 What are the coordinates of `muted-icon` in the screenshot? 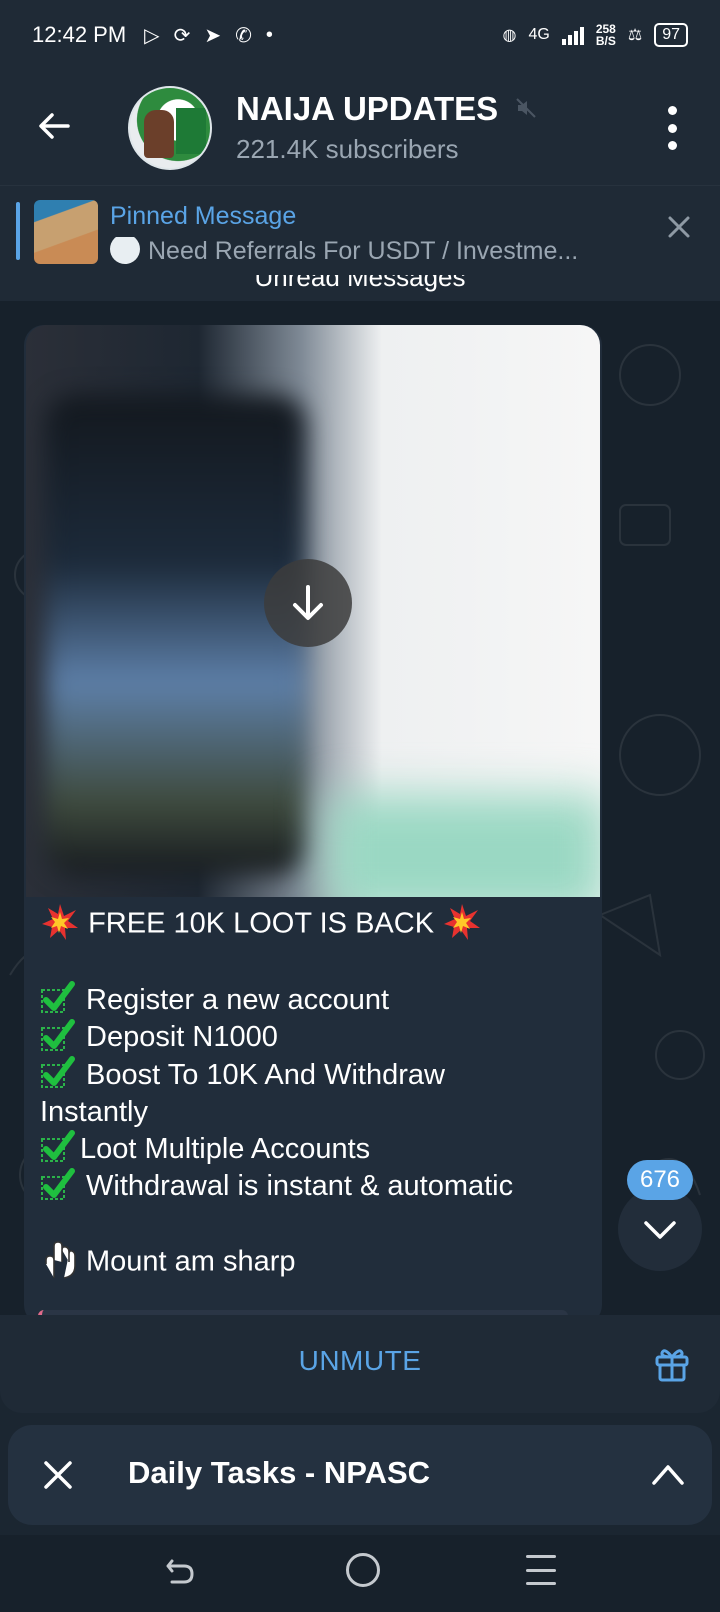 It's located at (526, 108).